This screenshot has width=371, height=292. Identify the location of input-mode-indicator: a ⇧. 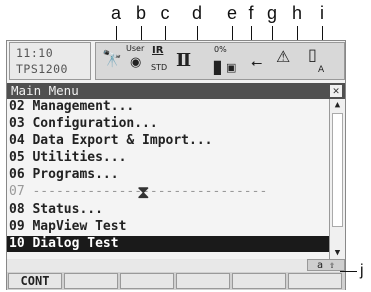
(326, 265).